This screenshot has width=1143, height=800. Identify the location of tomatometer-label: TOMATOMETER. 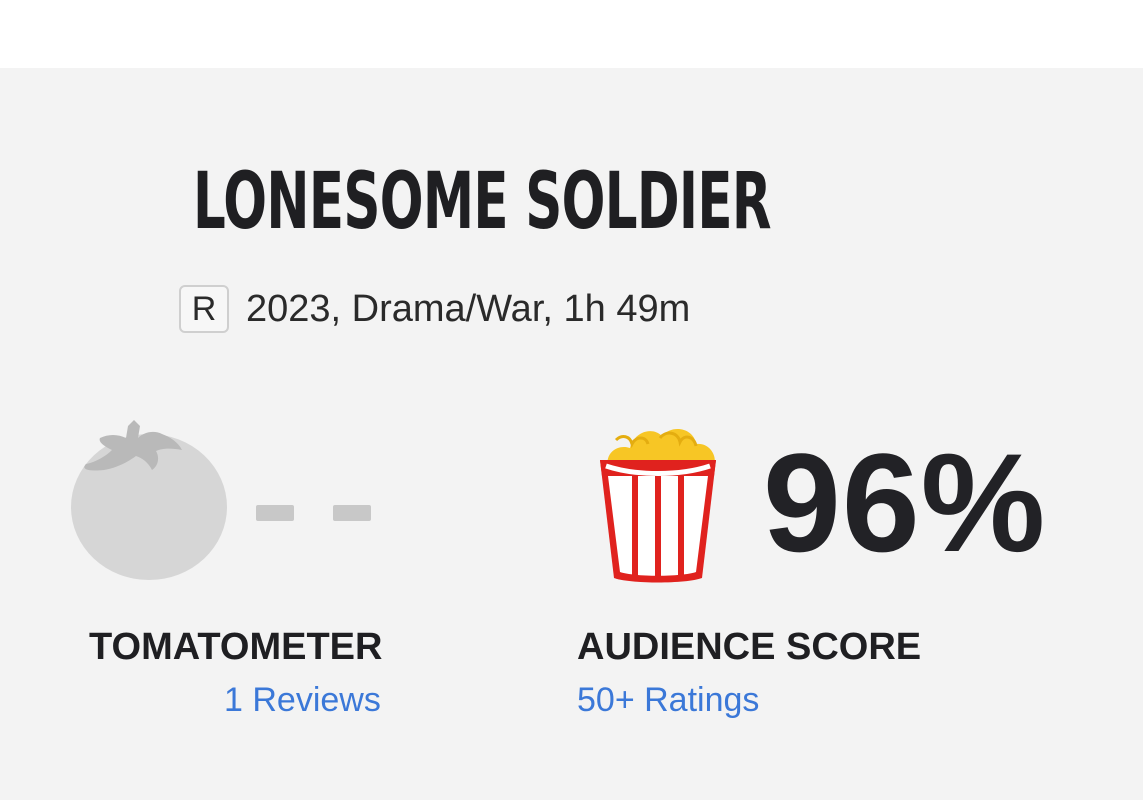
(236, 647).